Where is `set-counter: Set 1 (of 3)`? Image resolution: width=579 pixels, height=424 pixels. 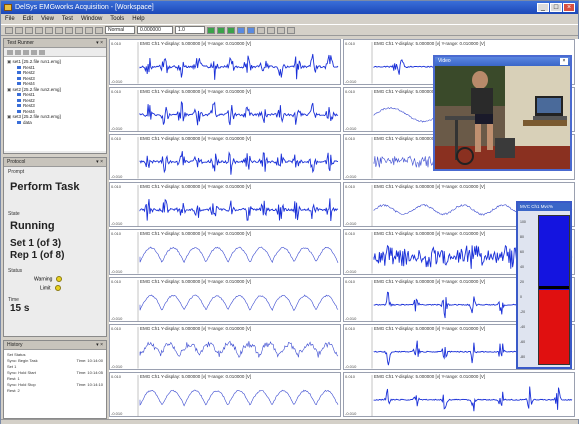 set-counter: Set 1 (of 3) is located at coordinates (36, 243).